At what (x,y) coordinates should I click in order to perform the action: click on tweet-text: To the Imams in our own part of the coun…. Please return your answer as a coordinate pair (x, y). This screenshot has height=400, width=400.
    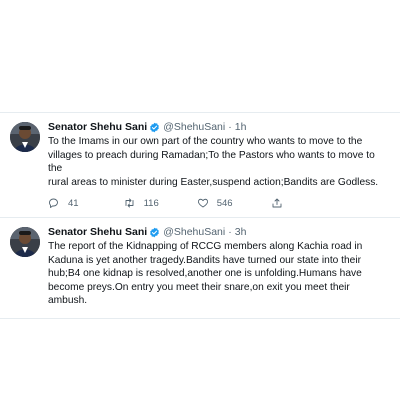
    Looking at the image, I should click on (219, 162).